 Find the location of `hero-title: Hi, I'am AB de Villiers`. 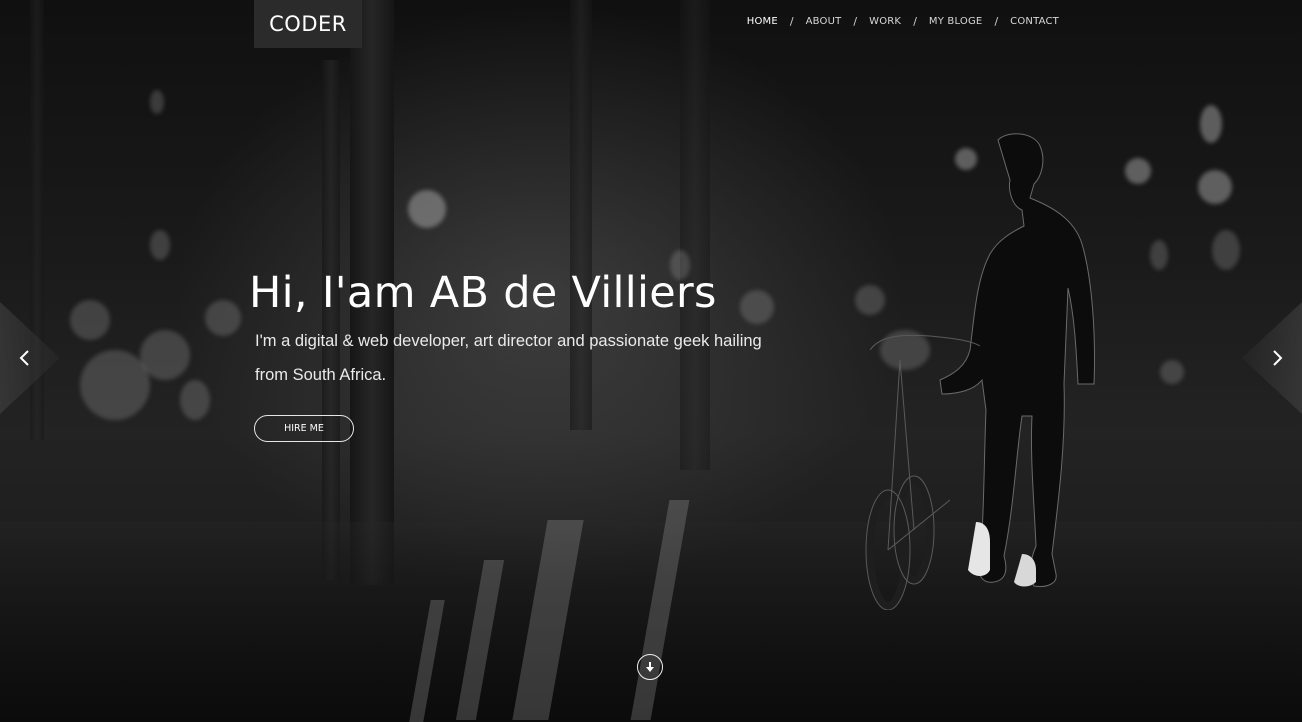

hero-title: Hi, I'am AB de Villiers is located at coordinates (483, 293).